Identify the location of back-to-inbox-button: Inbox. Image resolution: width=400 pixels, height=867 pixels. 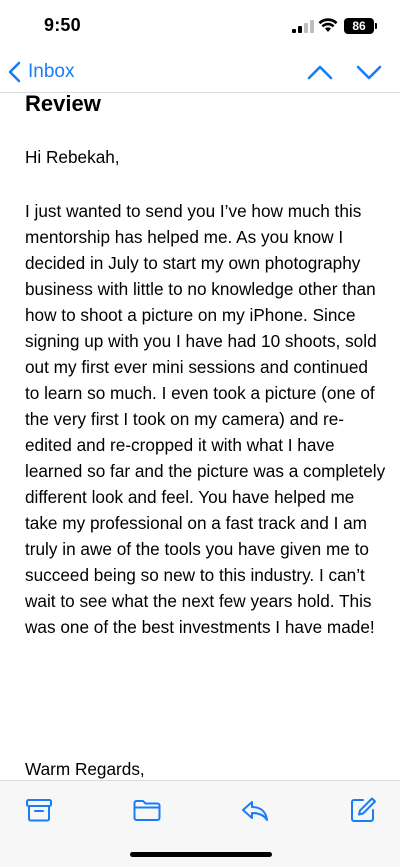
(40, 72).